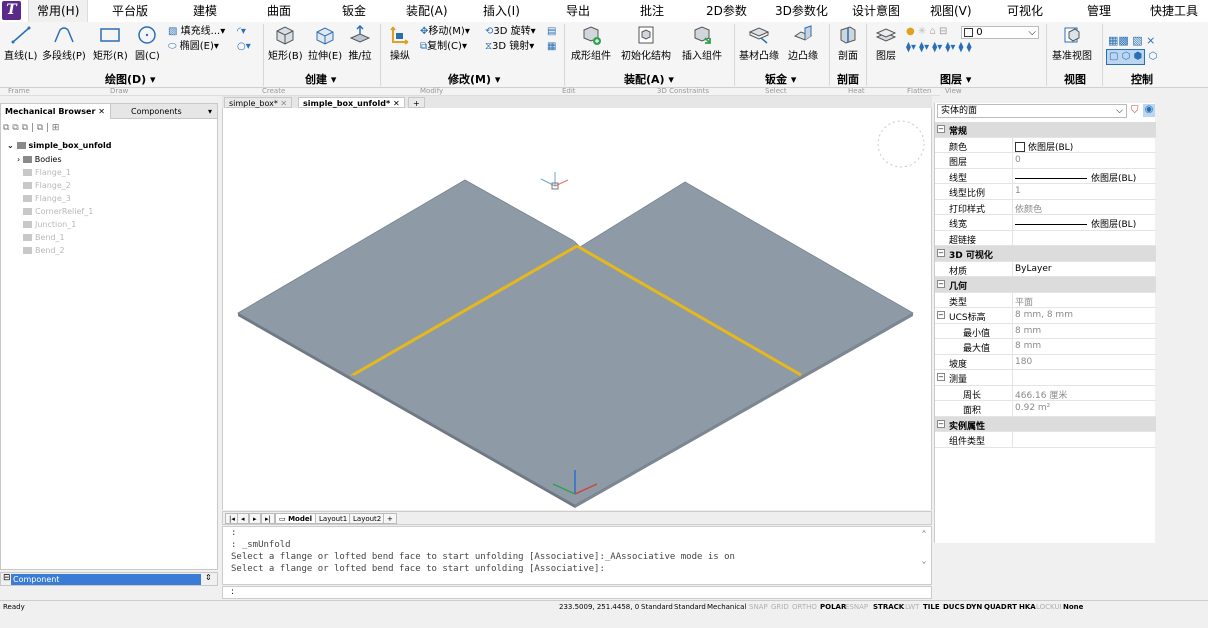 The width and height of the screenshot is (1208, 628). Describe the element at coordinates (58, 212) in the screenshot. I see `tree-item: CornerRelief_1` at that location.